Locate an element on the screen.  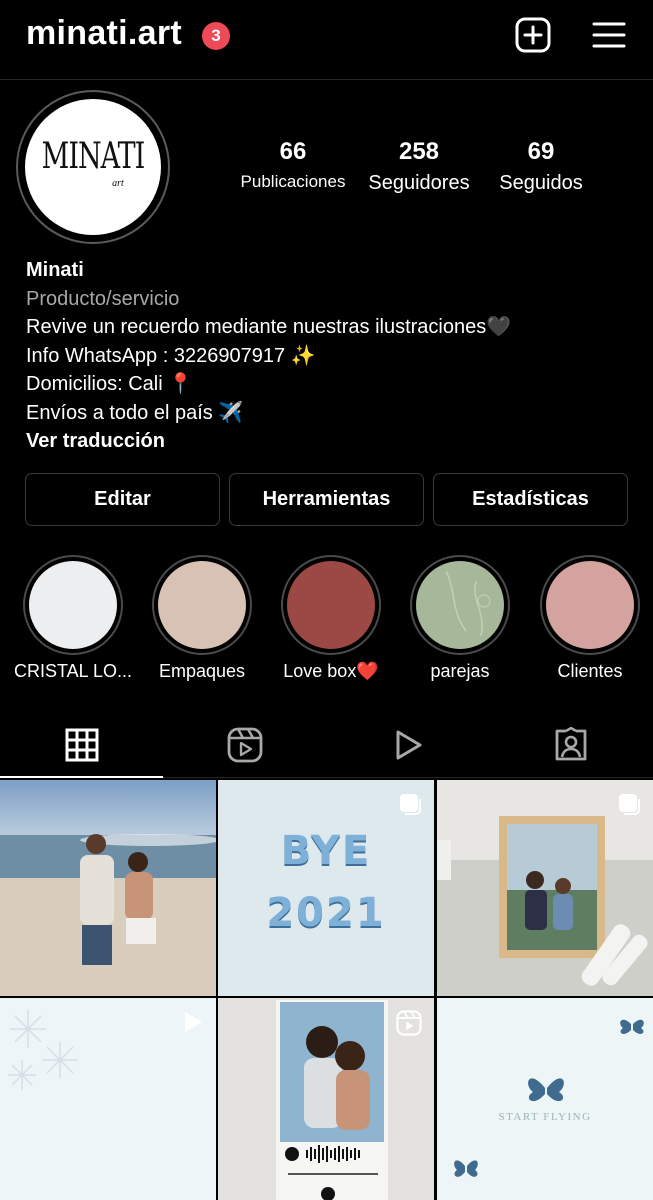
edit-profile-button: Editar is located at coordinates (122, 499).